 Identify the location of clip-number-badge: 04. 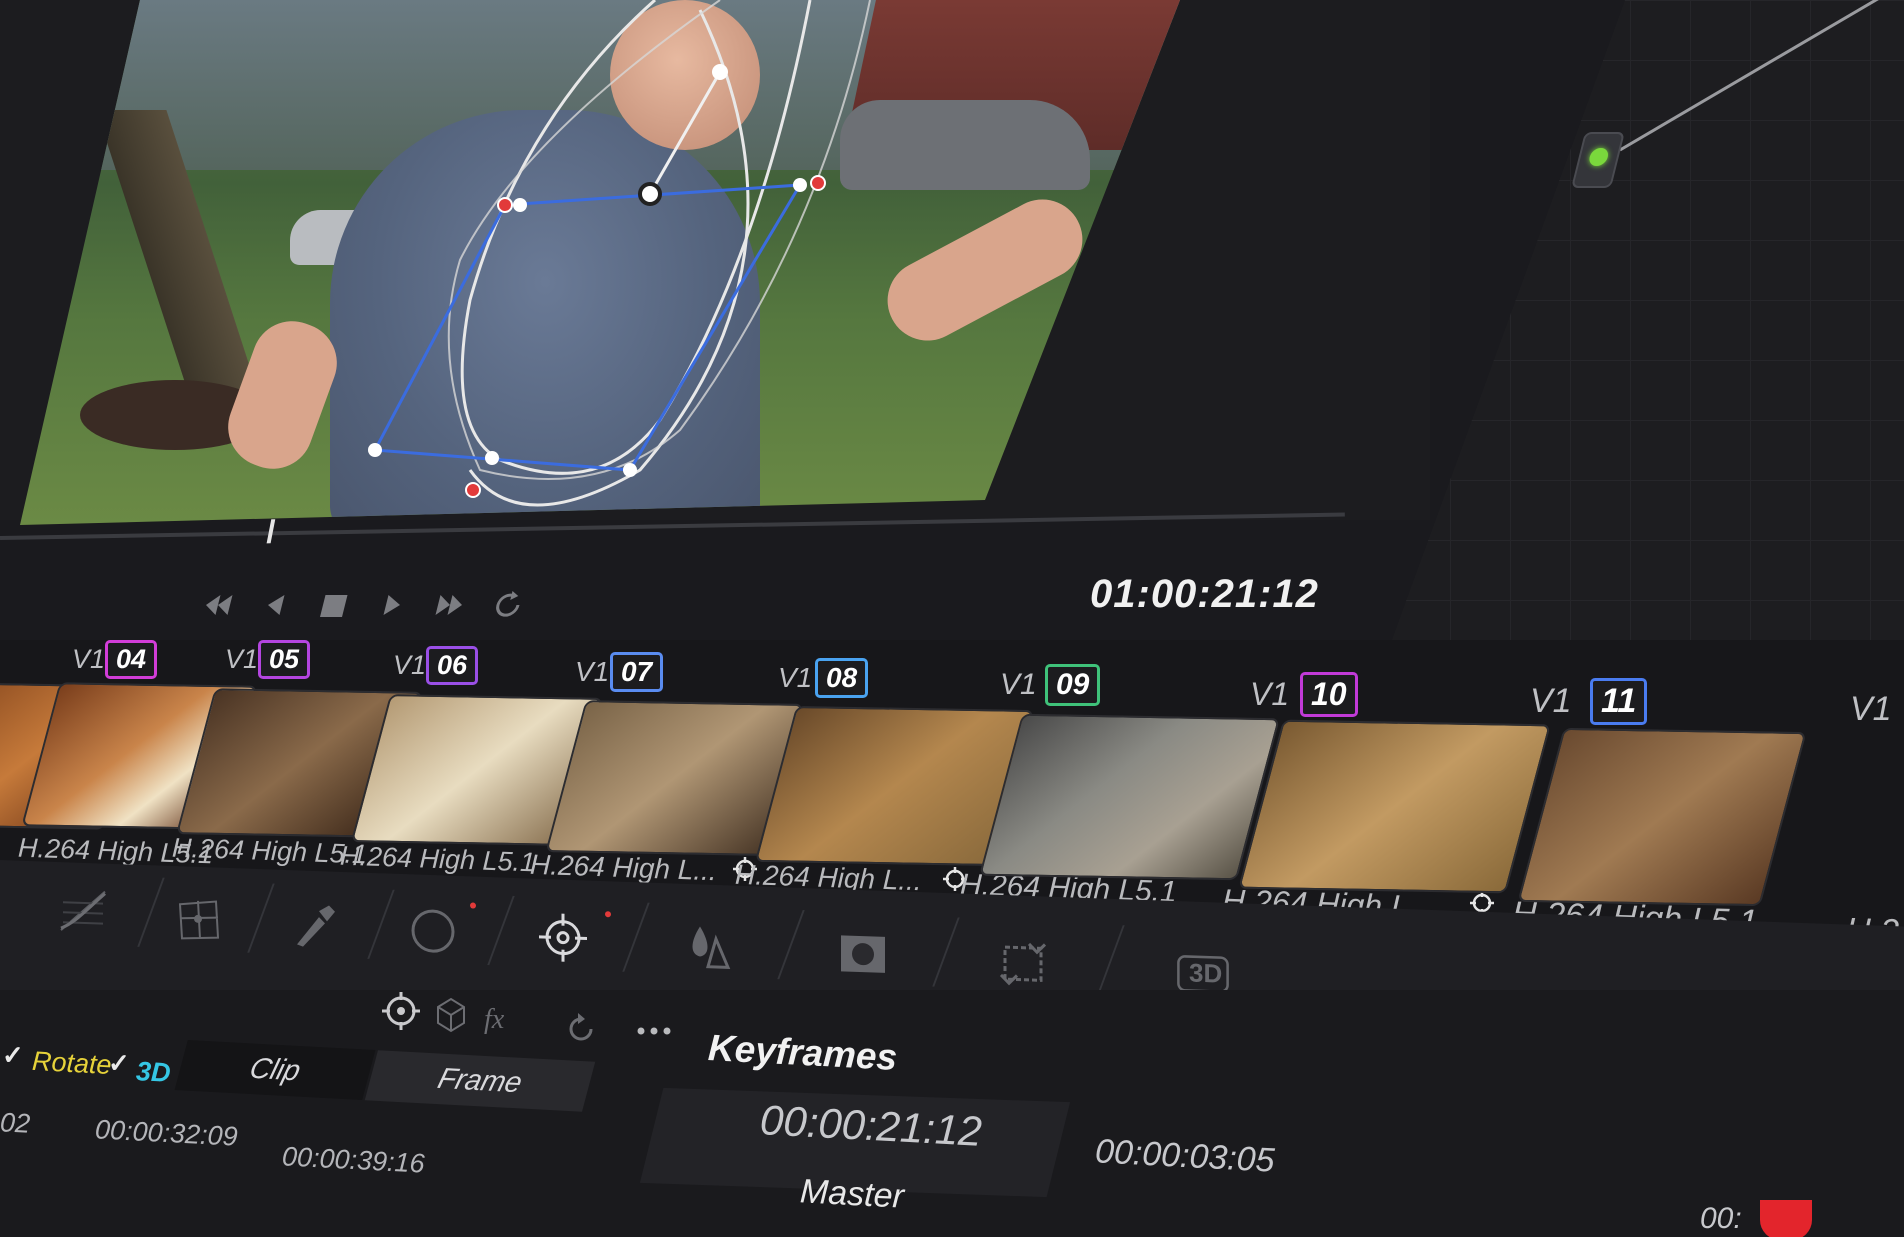
(131, 659).